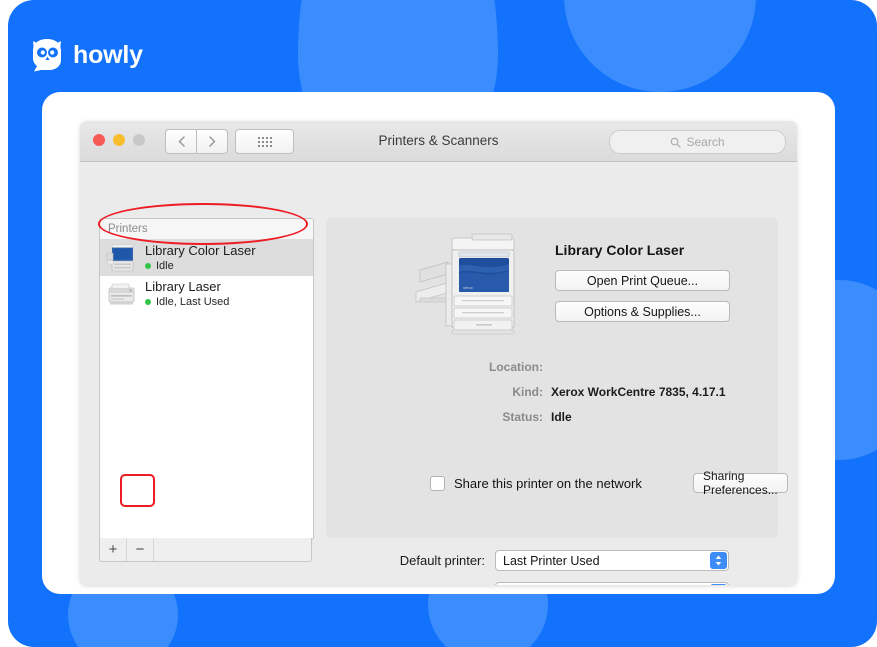 The image size is (877, 647). What do you see at coordinates (552, 367) in the screenshot?
I see `info-row-location: Location:` at bounding box center [552, 367].